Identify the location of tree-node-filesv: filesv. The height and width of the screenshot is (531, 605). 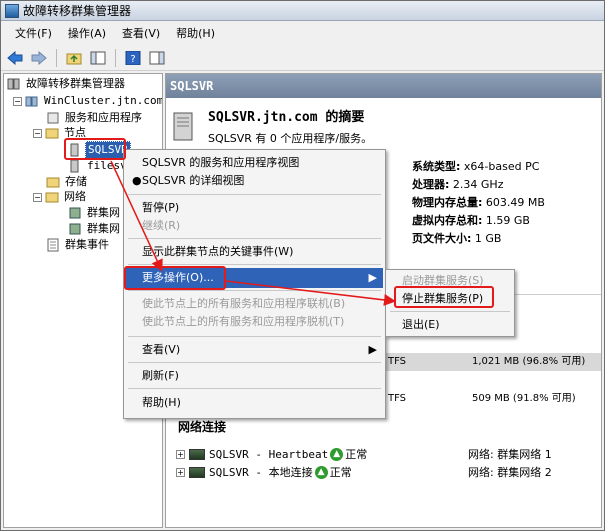
(98, 166).